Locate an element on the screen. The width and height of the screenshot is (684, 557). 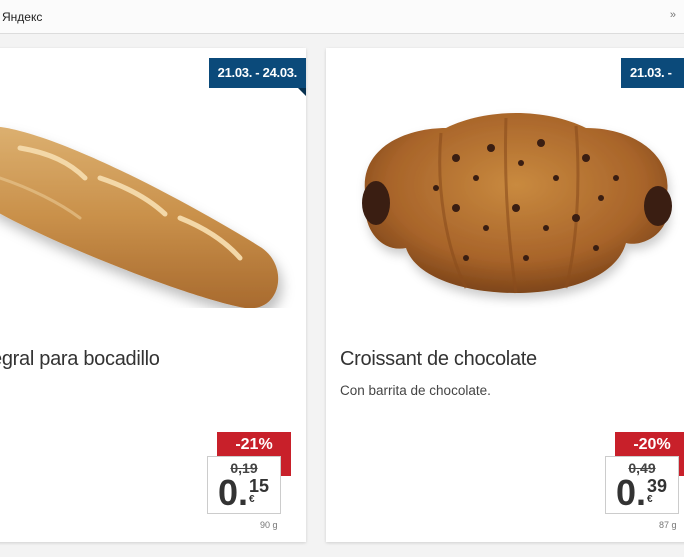
price-decimals: 39 is located at coordinates (657, 486).